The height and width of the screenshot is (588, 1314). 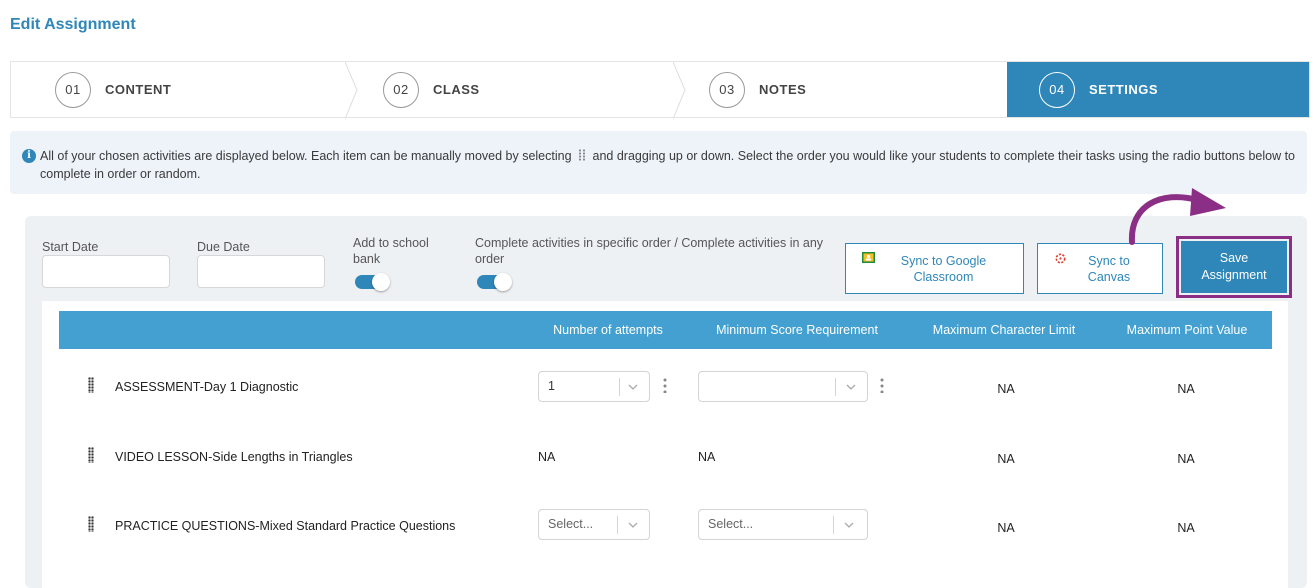 What do you see at coordinates (783, 89) in the screenshot?
I see `step-label: NOTES` at bounding box center [783, 89].